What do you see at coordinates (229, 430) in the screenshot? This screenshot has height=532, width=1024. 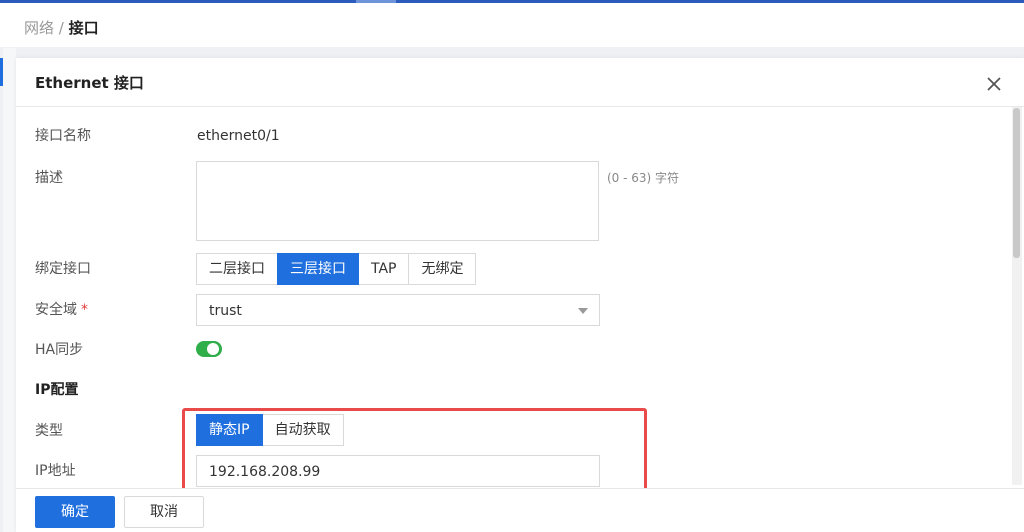 I see `ip-type-static: 静态IP` at bounding box center [229, 430].